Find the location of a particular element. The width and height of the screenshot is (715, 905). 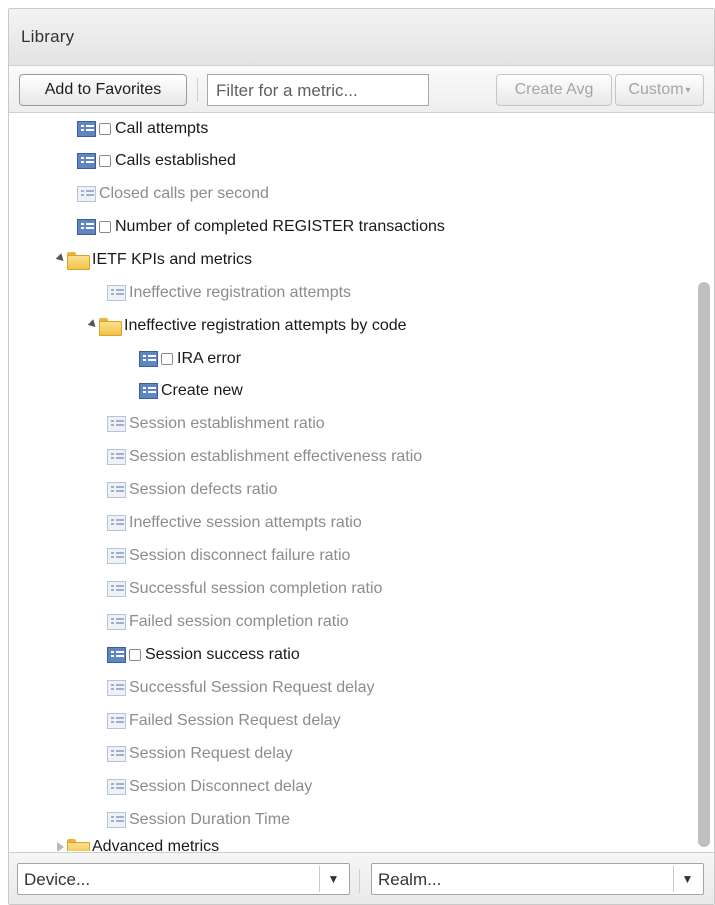

tree-item-label: Closed calls per second is located at coordinates (184, 193).